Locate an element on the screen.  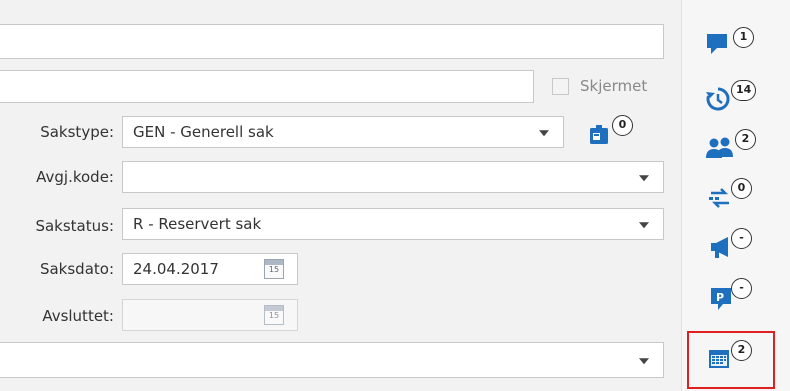
parking-count-badge: - is located at coordinates (741, 288).